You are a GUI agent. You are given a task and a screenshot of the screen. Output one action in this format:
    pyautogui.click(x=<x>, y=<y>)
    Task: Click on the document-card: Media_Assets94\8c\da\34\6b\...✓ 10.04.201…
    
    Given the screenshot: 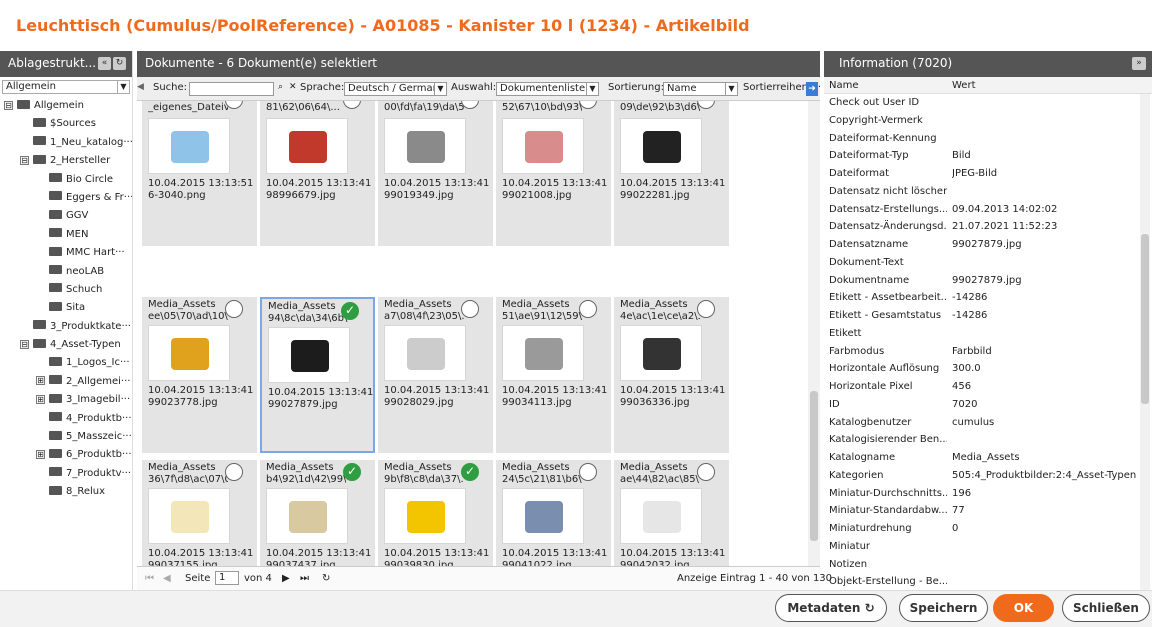 What is the action you would take?
    pyautogui.click(x=317, y=375)
    